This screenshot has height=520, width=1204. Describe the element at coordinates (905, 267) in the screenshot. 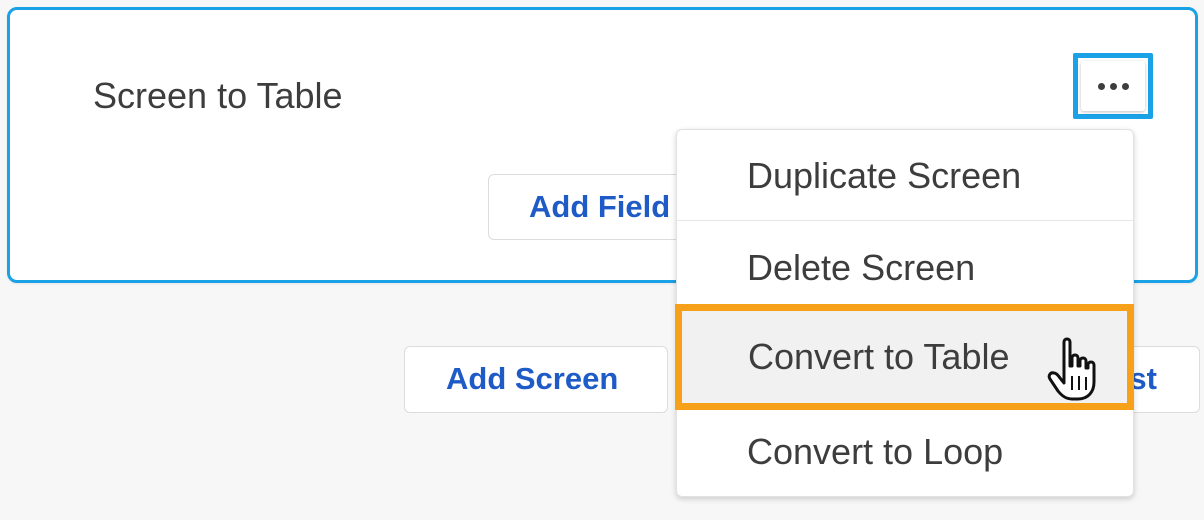

I see `menu-item-delete-screen: Delete Screen` at that location.